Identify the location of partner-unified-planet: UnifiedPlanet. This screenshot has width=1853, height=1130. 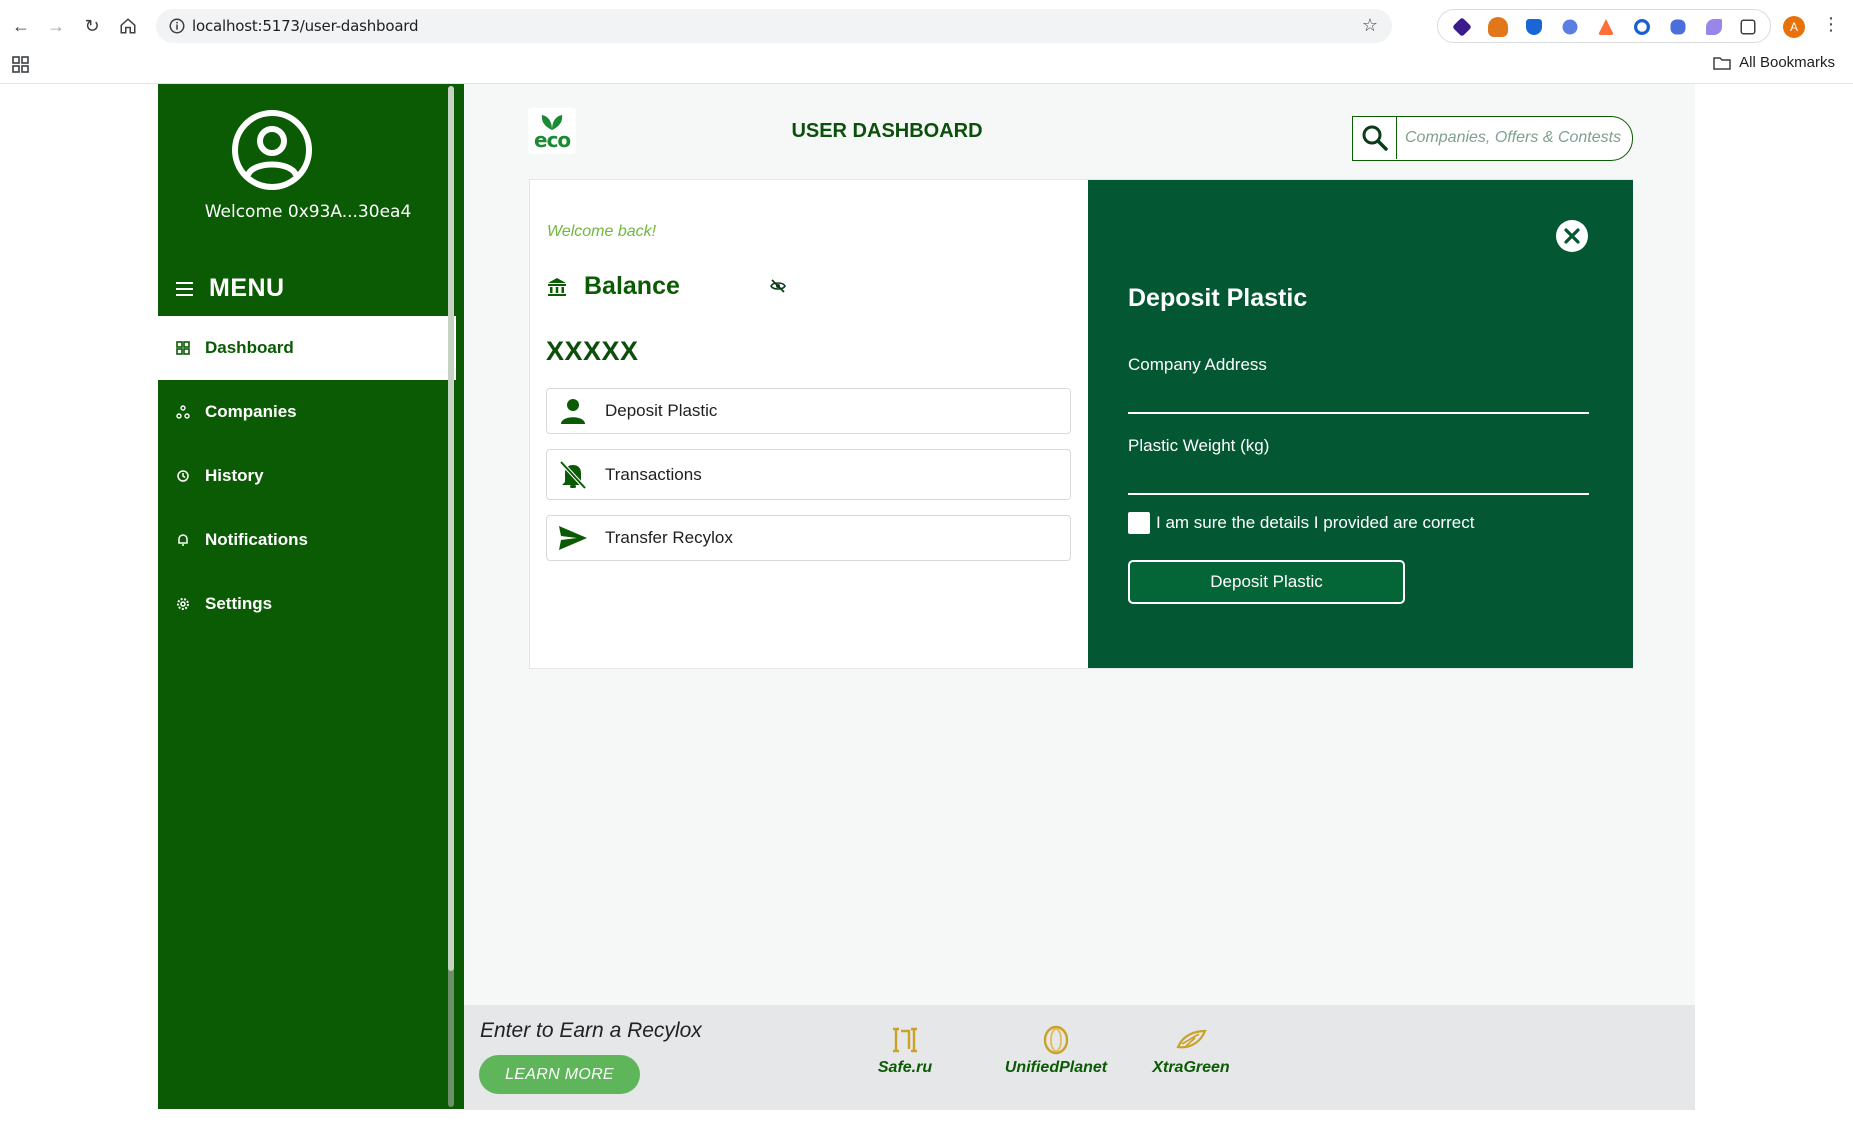
(1056, 1051).